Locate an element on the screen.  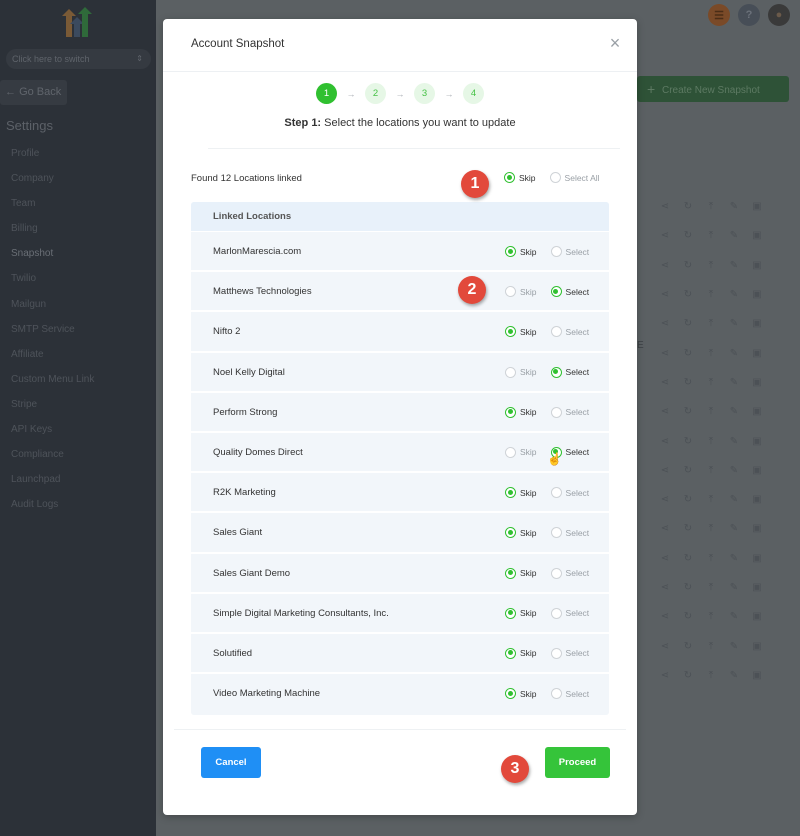
sidebar-item-api-keys: API Keys is located at coordinates (52, 436).